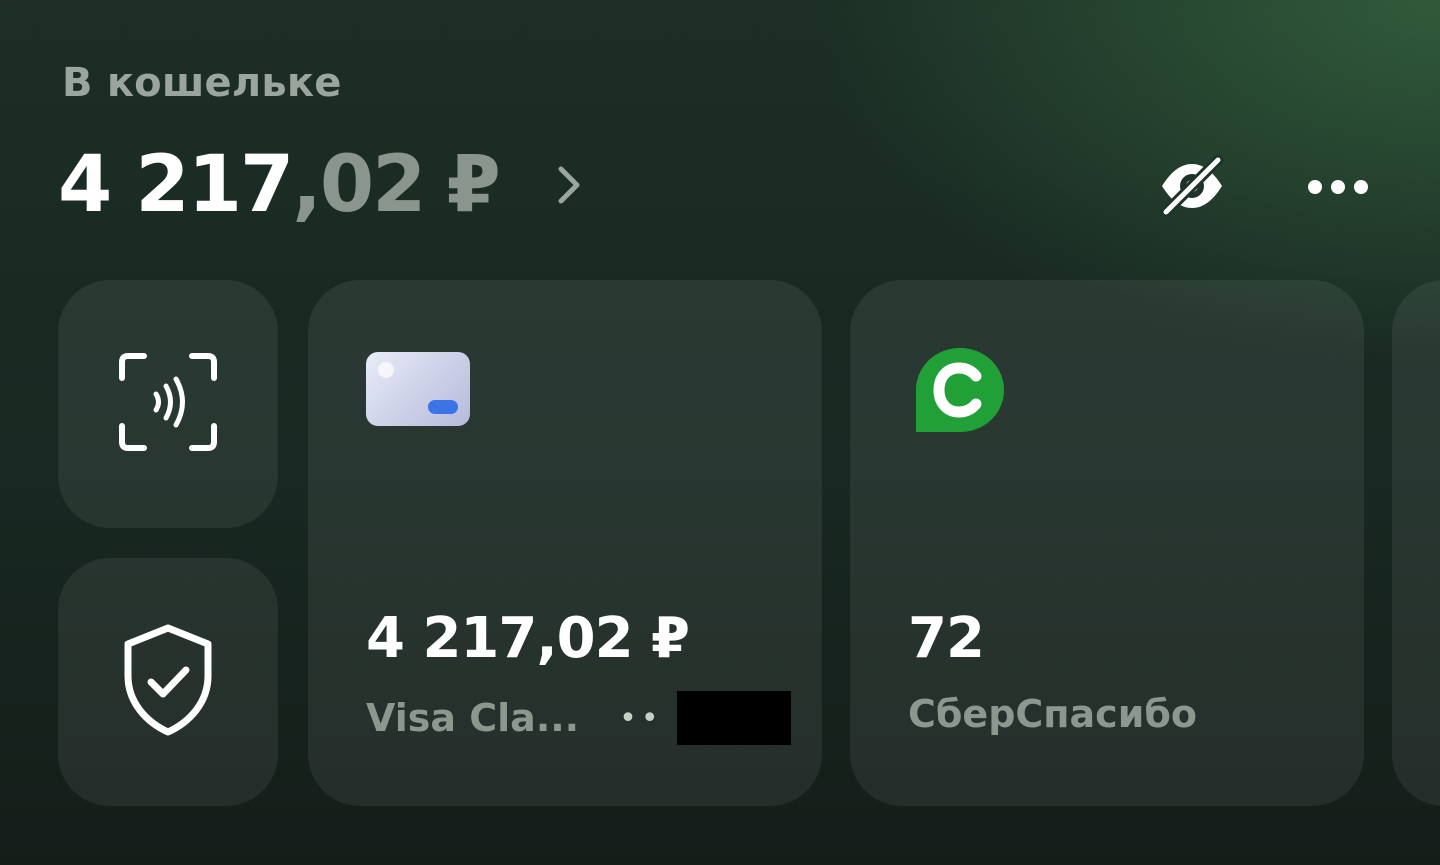 The width and height of the screenshot is (1440, 865). Describe the element at coordinates (733, 718) in the screenshot. I see `redacted-card-number` at that location.